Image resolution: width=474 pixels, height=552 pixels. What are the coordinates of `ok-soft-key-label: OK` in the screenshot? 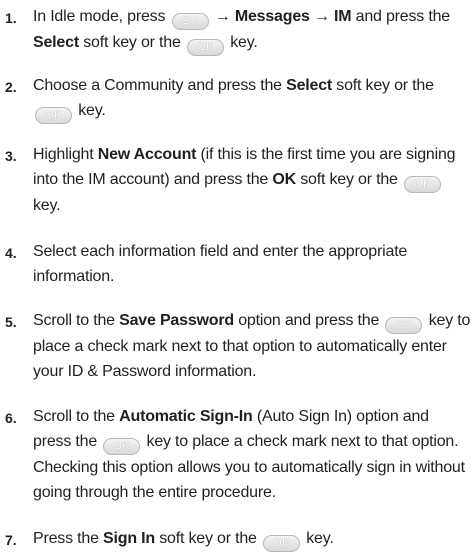 It's located at (284, 179).